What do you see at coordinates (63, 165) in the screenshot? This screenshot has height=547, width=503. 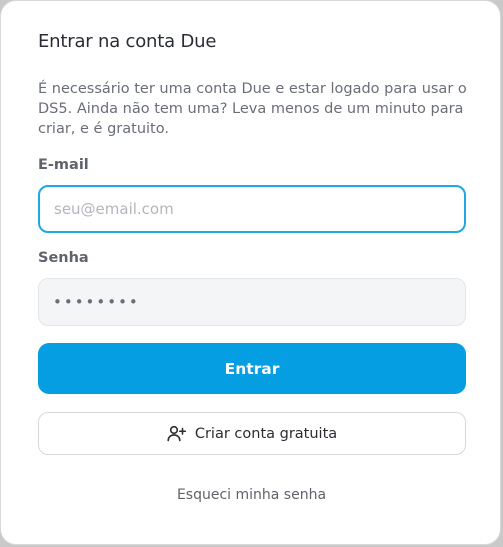 I see `email-label: E-mail` at bounding box center [63, 165].